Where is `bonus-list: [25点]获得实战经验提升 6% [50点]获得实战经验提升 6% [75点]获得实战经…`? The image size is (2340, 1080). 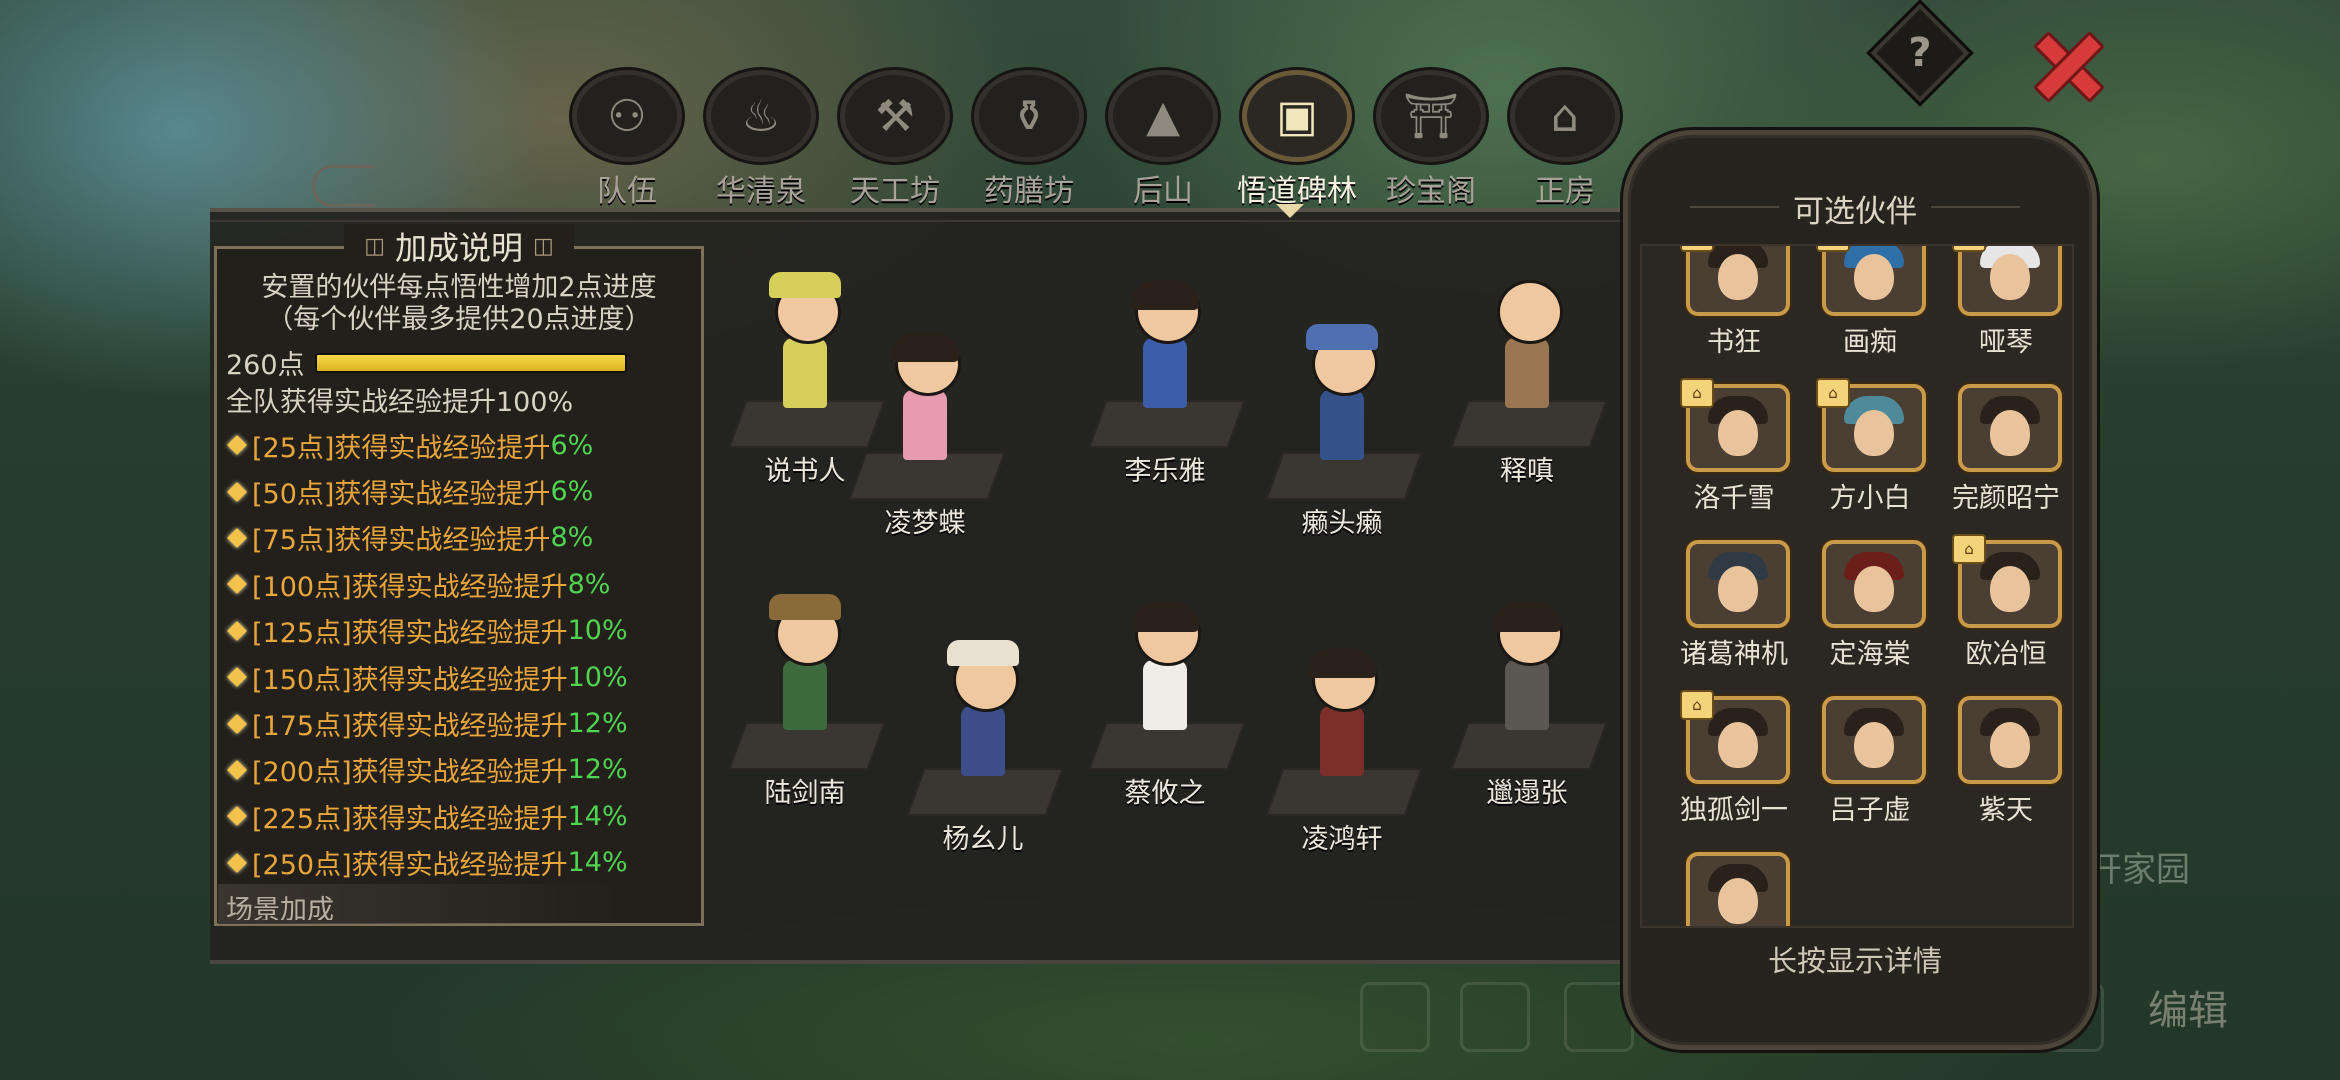
bonus-list: [25点]获得实战经验提升 6% [50点]获得实战经验提升 6% [75点]获得实战经… is located at coordinates (461, 654).